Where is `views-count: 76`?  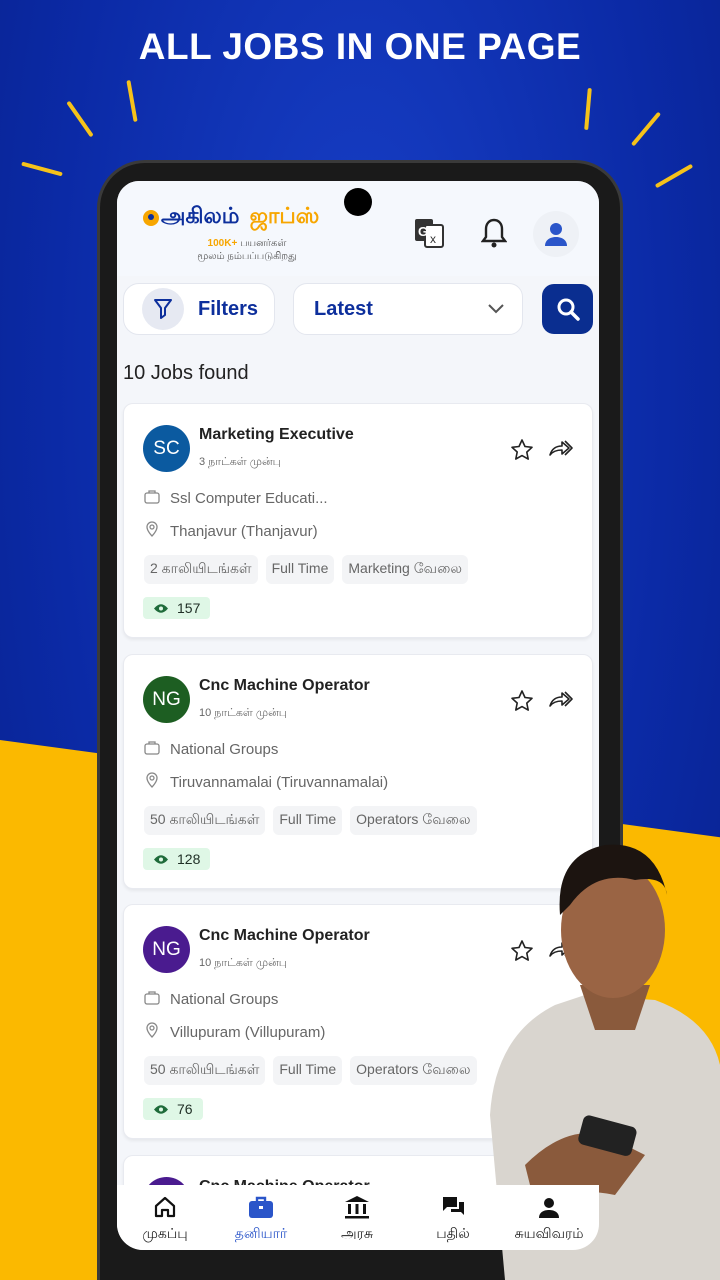 views-count: 76 is located at coordinates (185, 1109).